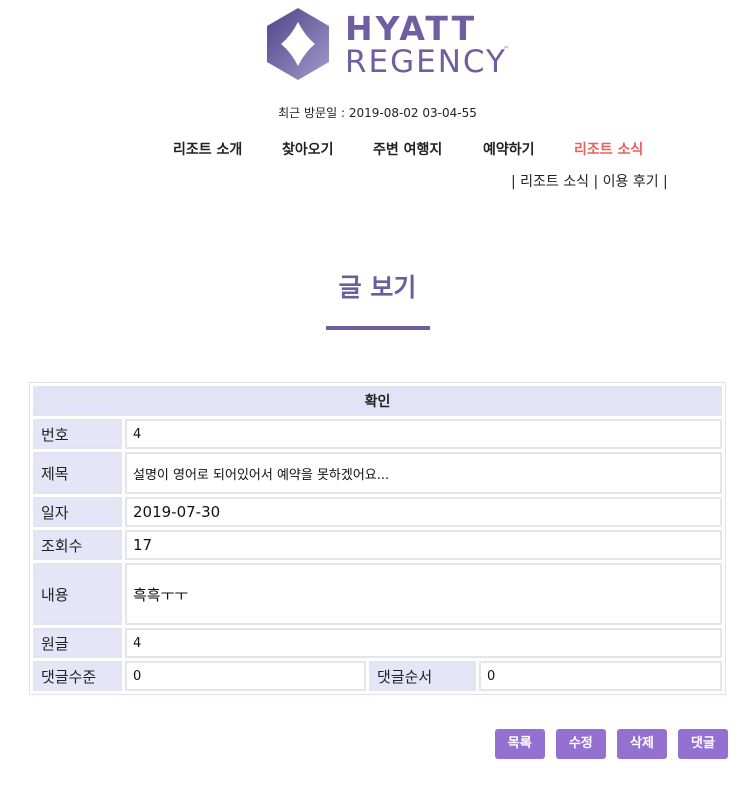 The width and height of the screenshot is (755, 790). Describe the element at coordinates (411, 28) in the screenshot. I see `logo-hyatt-text: HYATT` at that location.